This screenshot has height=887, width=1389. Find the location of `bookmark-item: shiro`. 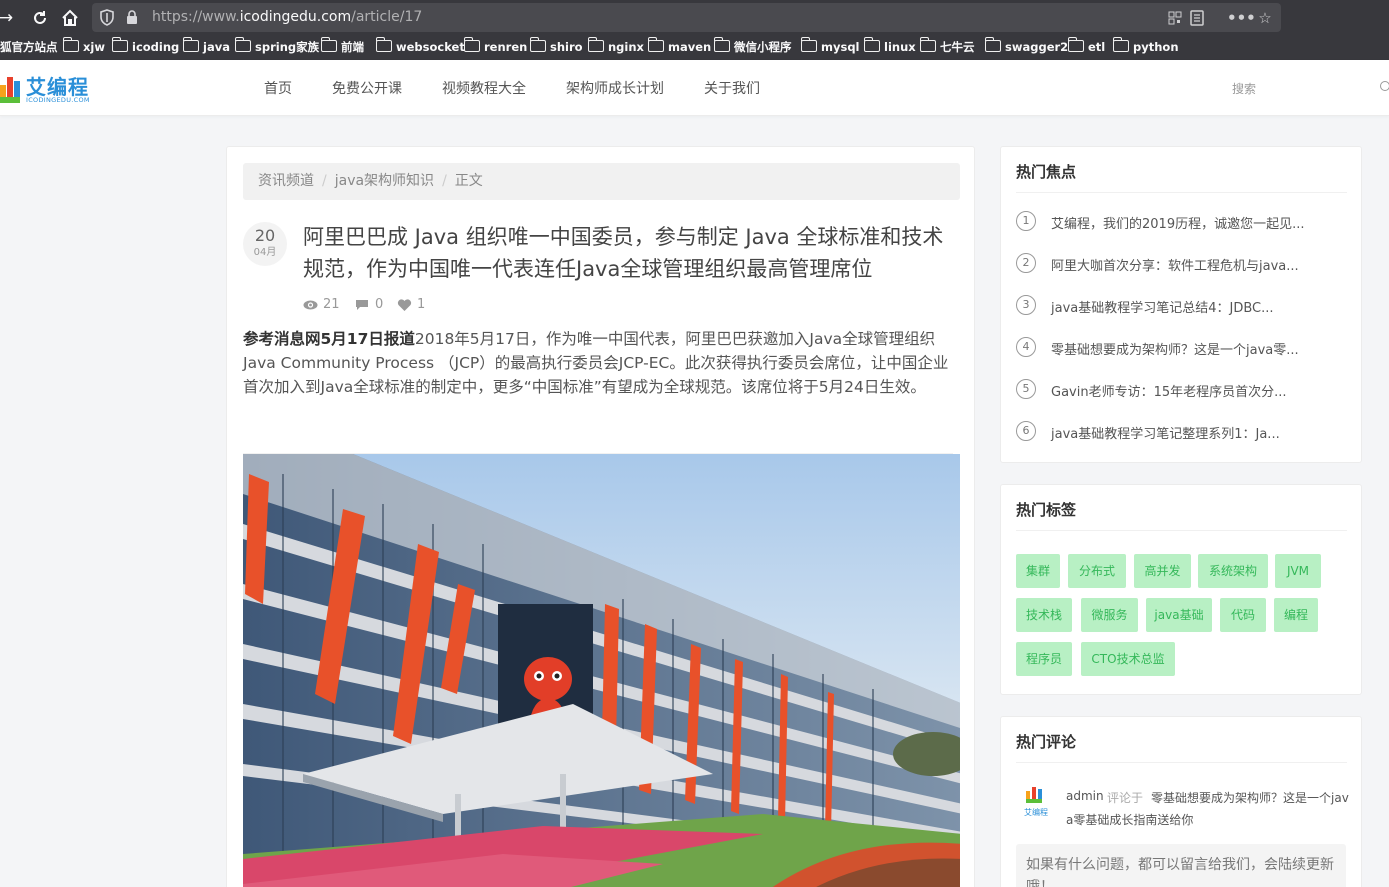

bookmark-item: shiro is located at coordinates (556, 46).